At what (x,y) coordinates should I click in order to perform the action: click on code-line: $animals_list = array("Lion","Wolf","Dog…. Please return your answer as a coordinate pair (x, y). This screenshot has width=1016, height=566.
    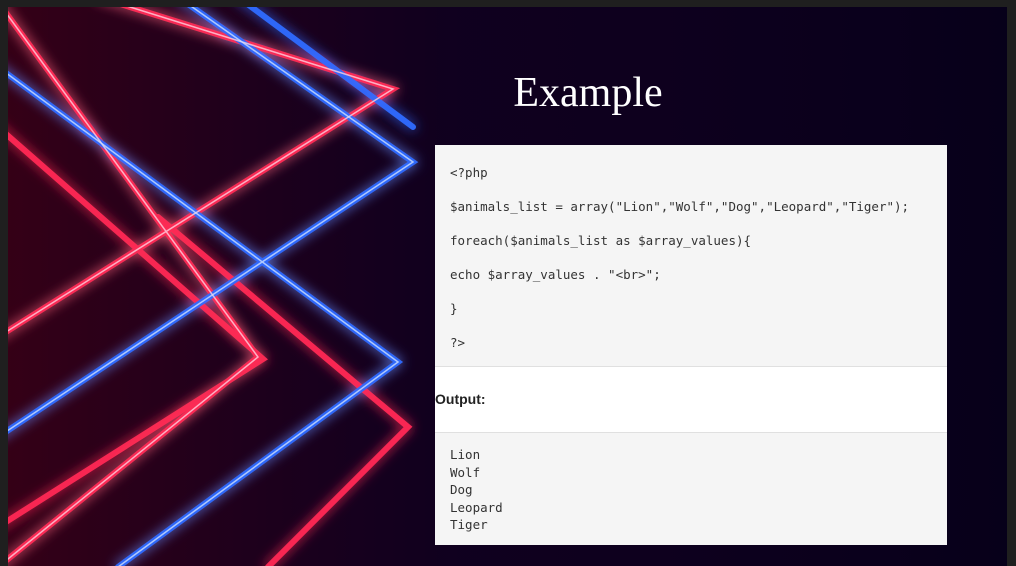
    Looking at the image, I should click on (680, 206).